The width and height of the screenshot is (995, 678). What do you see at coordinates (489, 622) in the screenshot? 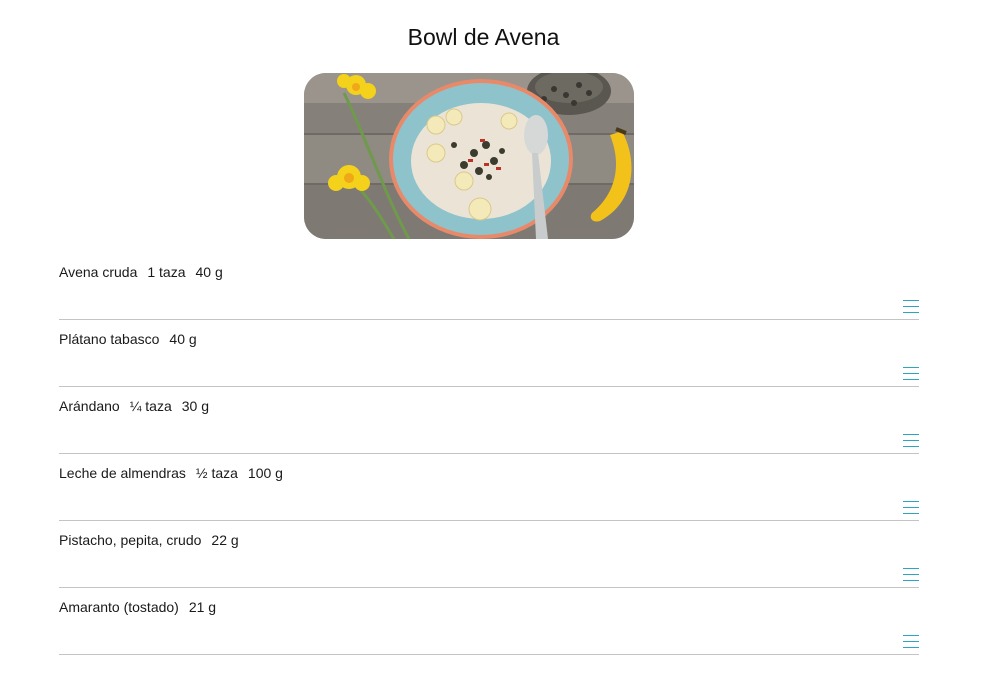
I see `ingredient-row: Amaranto (tostado) 21 g` at bounding box center [489, 622].